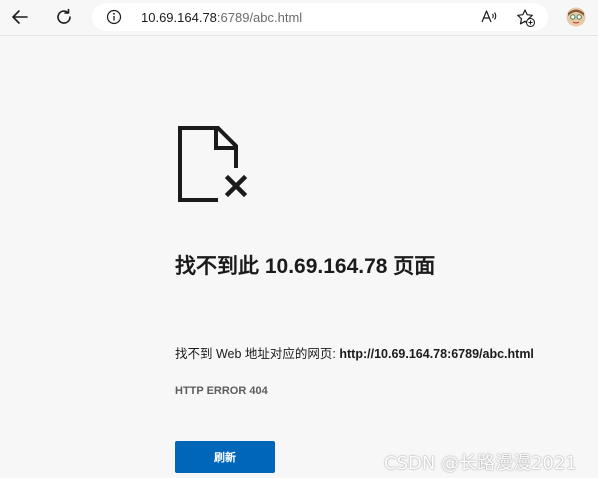 This screenshot has width=598, height=478. I want to click on browser-toolbar: 10.69.164.78:6789/abc.html, so click(299, 18).